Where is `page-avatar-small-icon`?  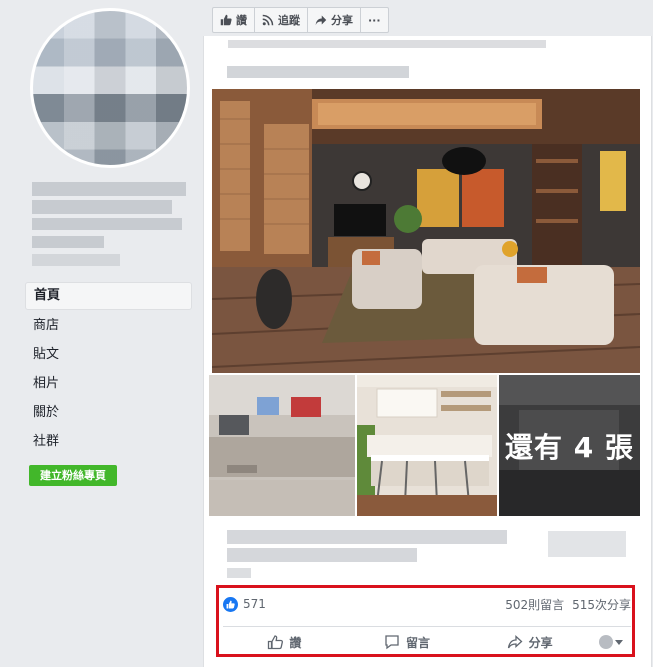
page-avatar-small-icon is located at coordinates (606, 642).